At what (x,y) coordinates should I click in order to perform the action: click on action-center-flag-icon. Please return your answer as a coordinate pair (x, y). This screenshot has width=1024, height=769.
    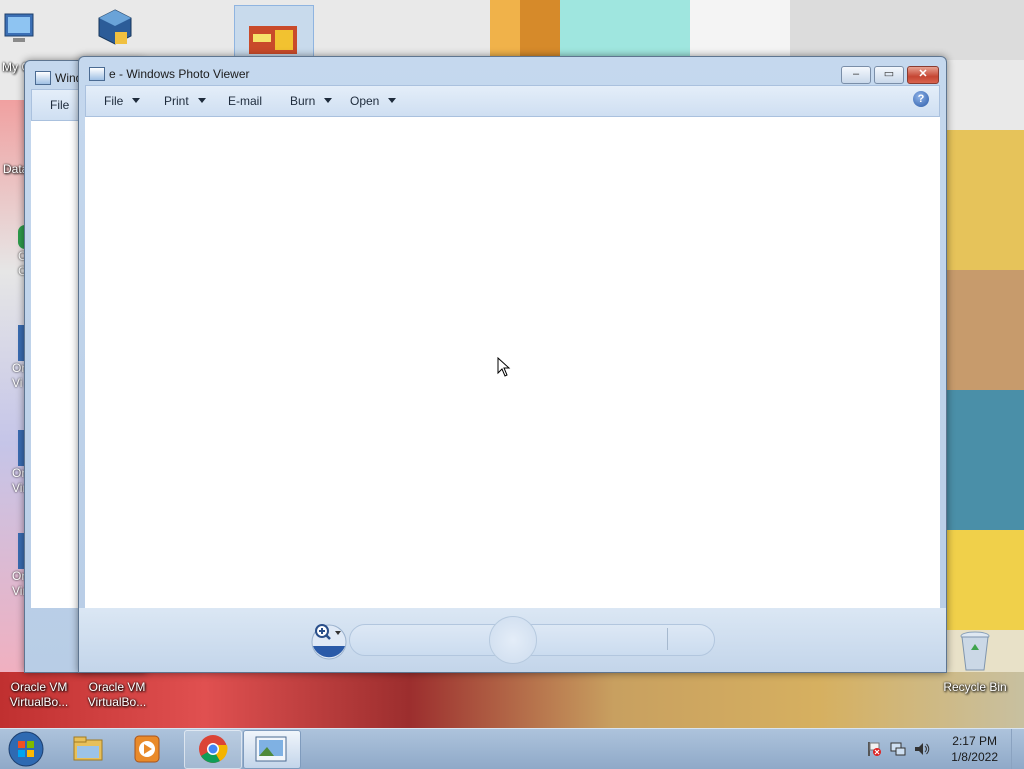
    Looking at the image, I should click on (874, 749).